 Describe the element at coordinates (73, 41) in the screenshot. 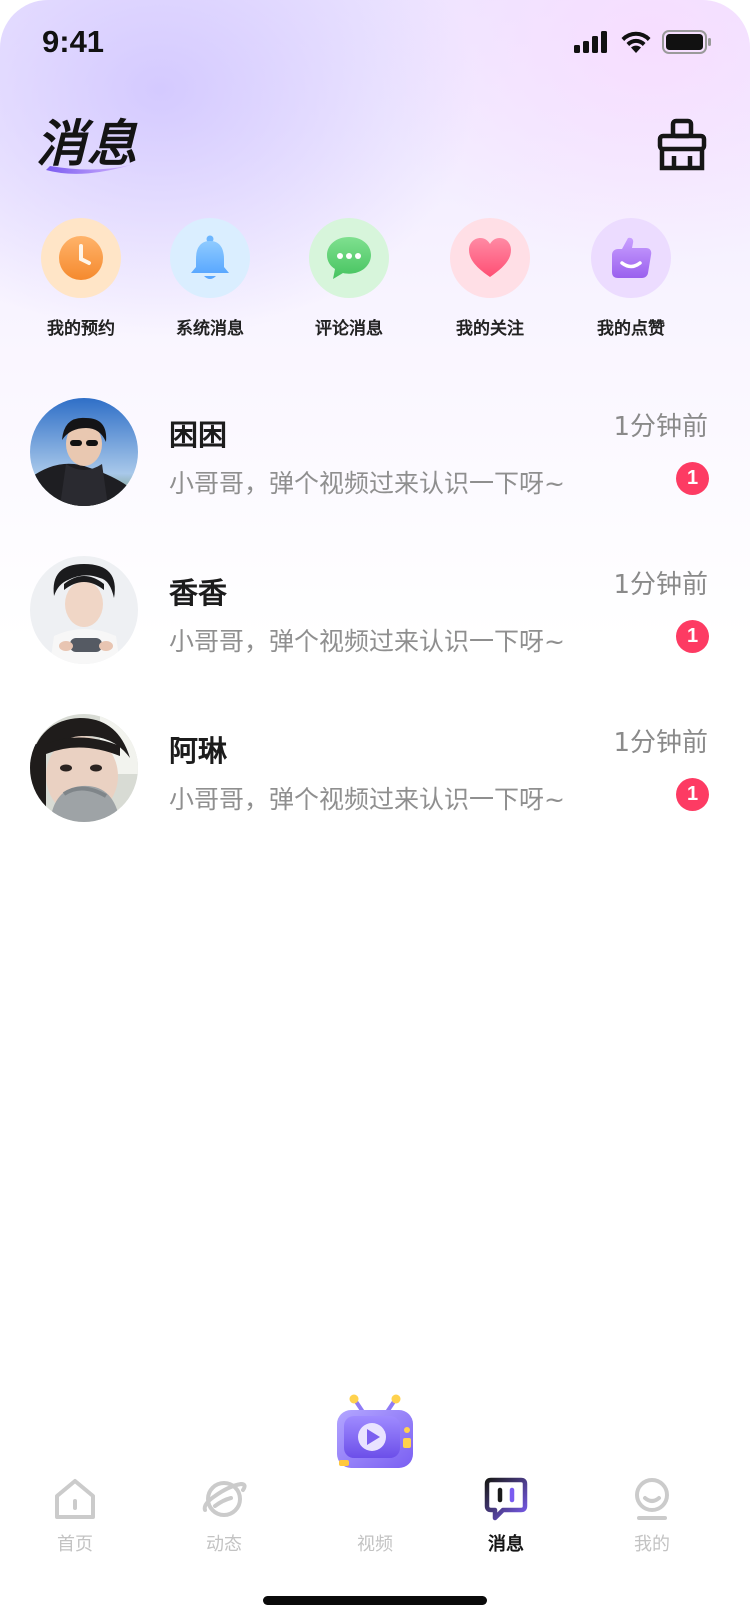

I see `status-time: 9:41` at that location.